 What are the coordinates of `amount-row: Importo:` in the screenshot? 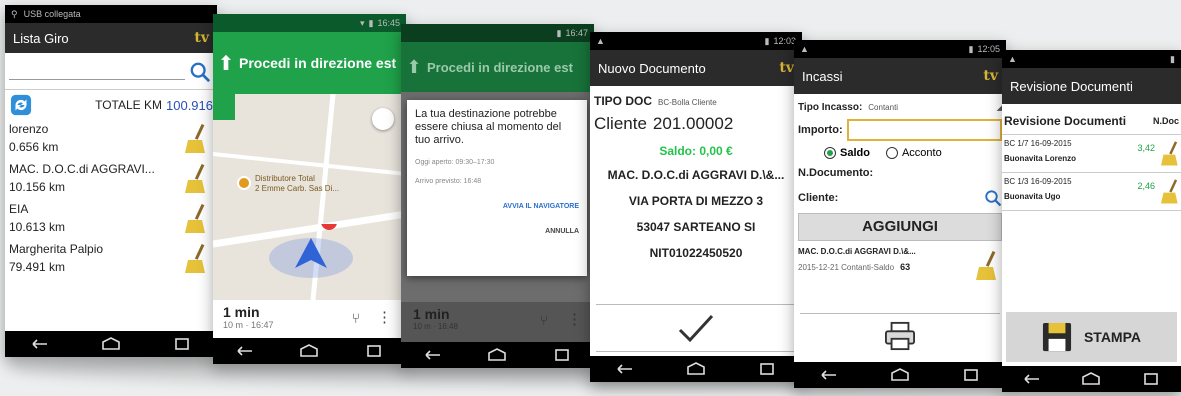 It's located at (900, 127).